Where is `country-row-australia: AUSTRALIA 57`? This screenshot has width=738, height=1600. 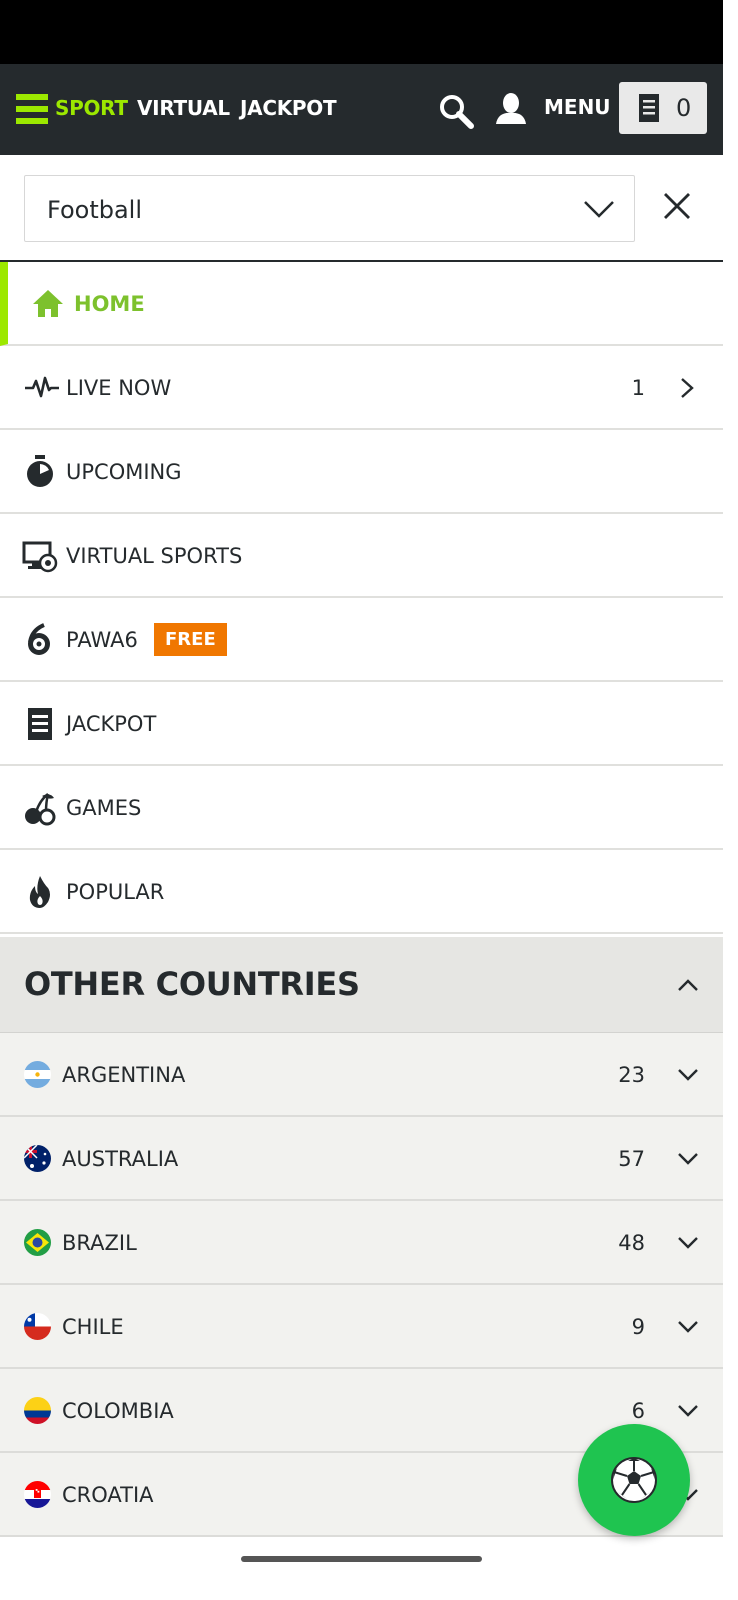
country-row-australia: AUSTRALIA 57 is located at coordinates (361, 1159).